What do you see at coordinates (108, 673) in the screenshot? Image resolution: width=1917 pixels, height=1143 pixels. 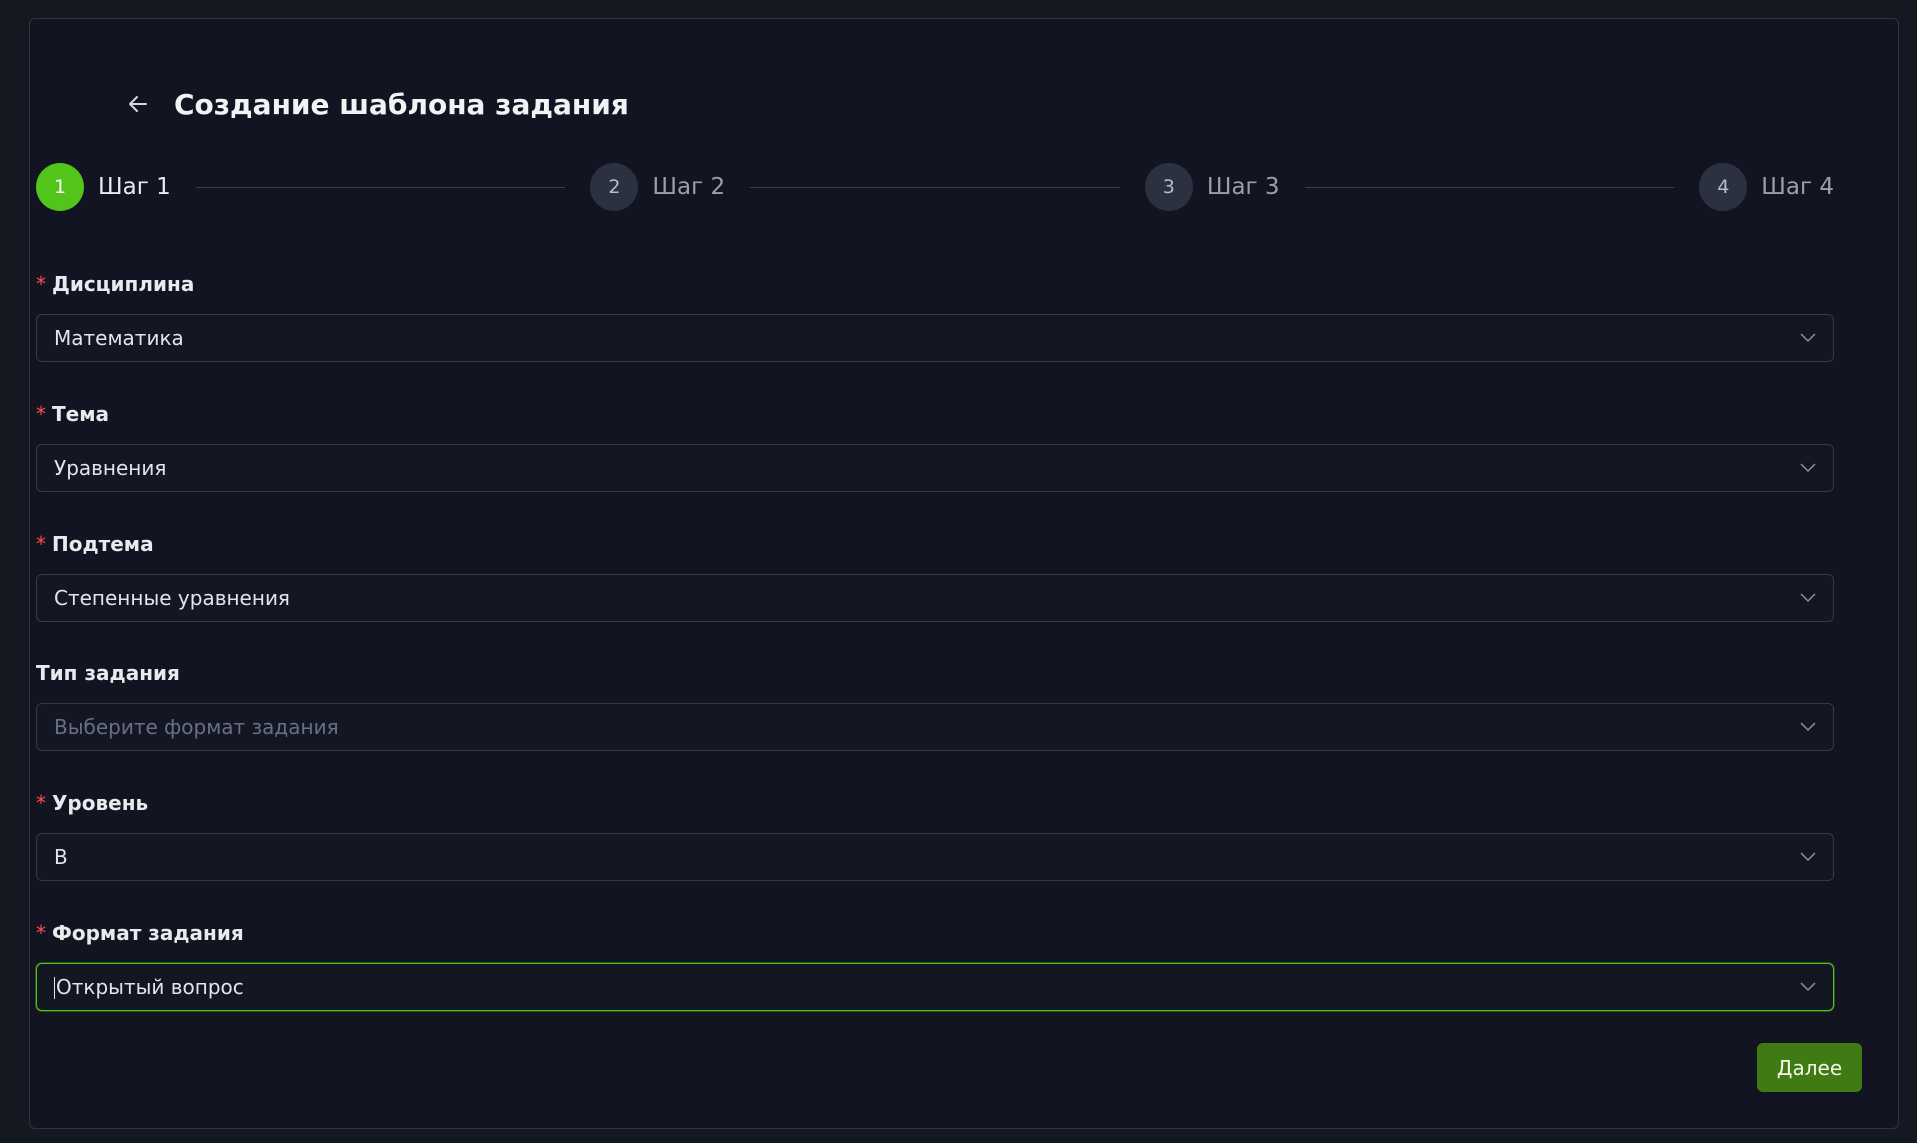 I see `task-type-label-text: Тип задания` at bounding box center [108, 673].